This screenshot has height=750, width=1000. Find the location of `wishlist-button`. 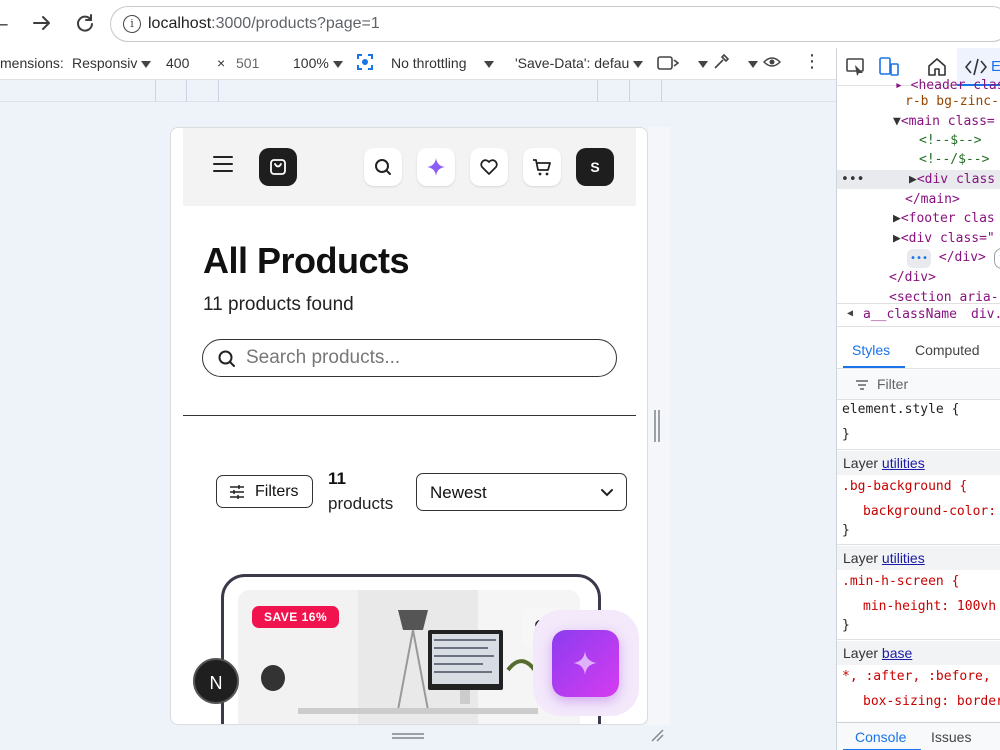

wishlist-button is located at coordinates (489, 167).